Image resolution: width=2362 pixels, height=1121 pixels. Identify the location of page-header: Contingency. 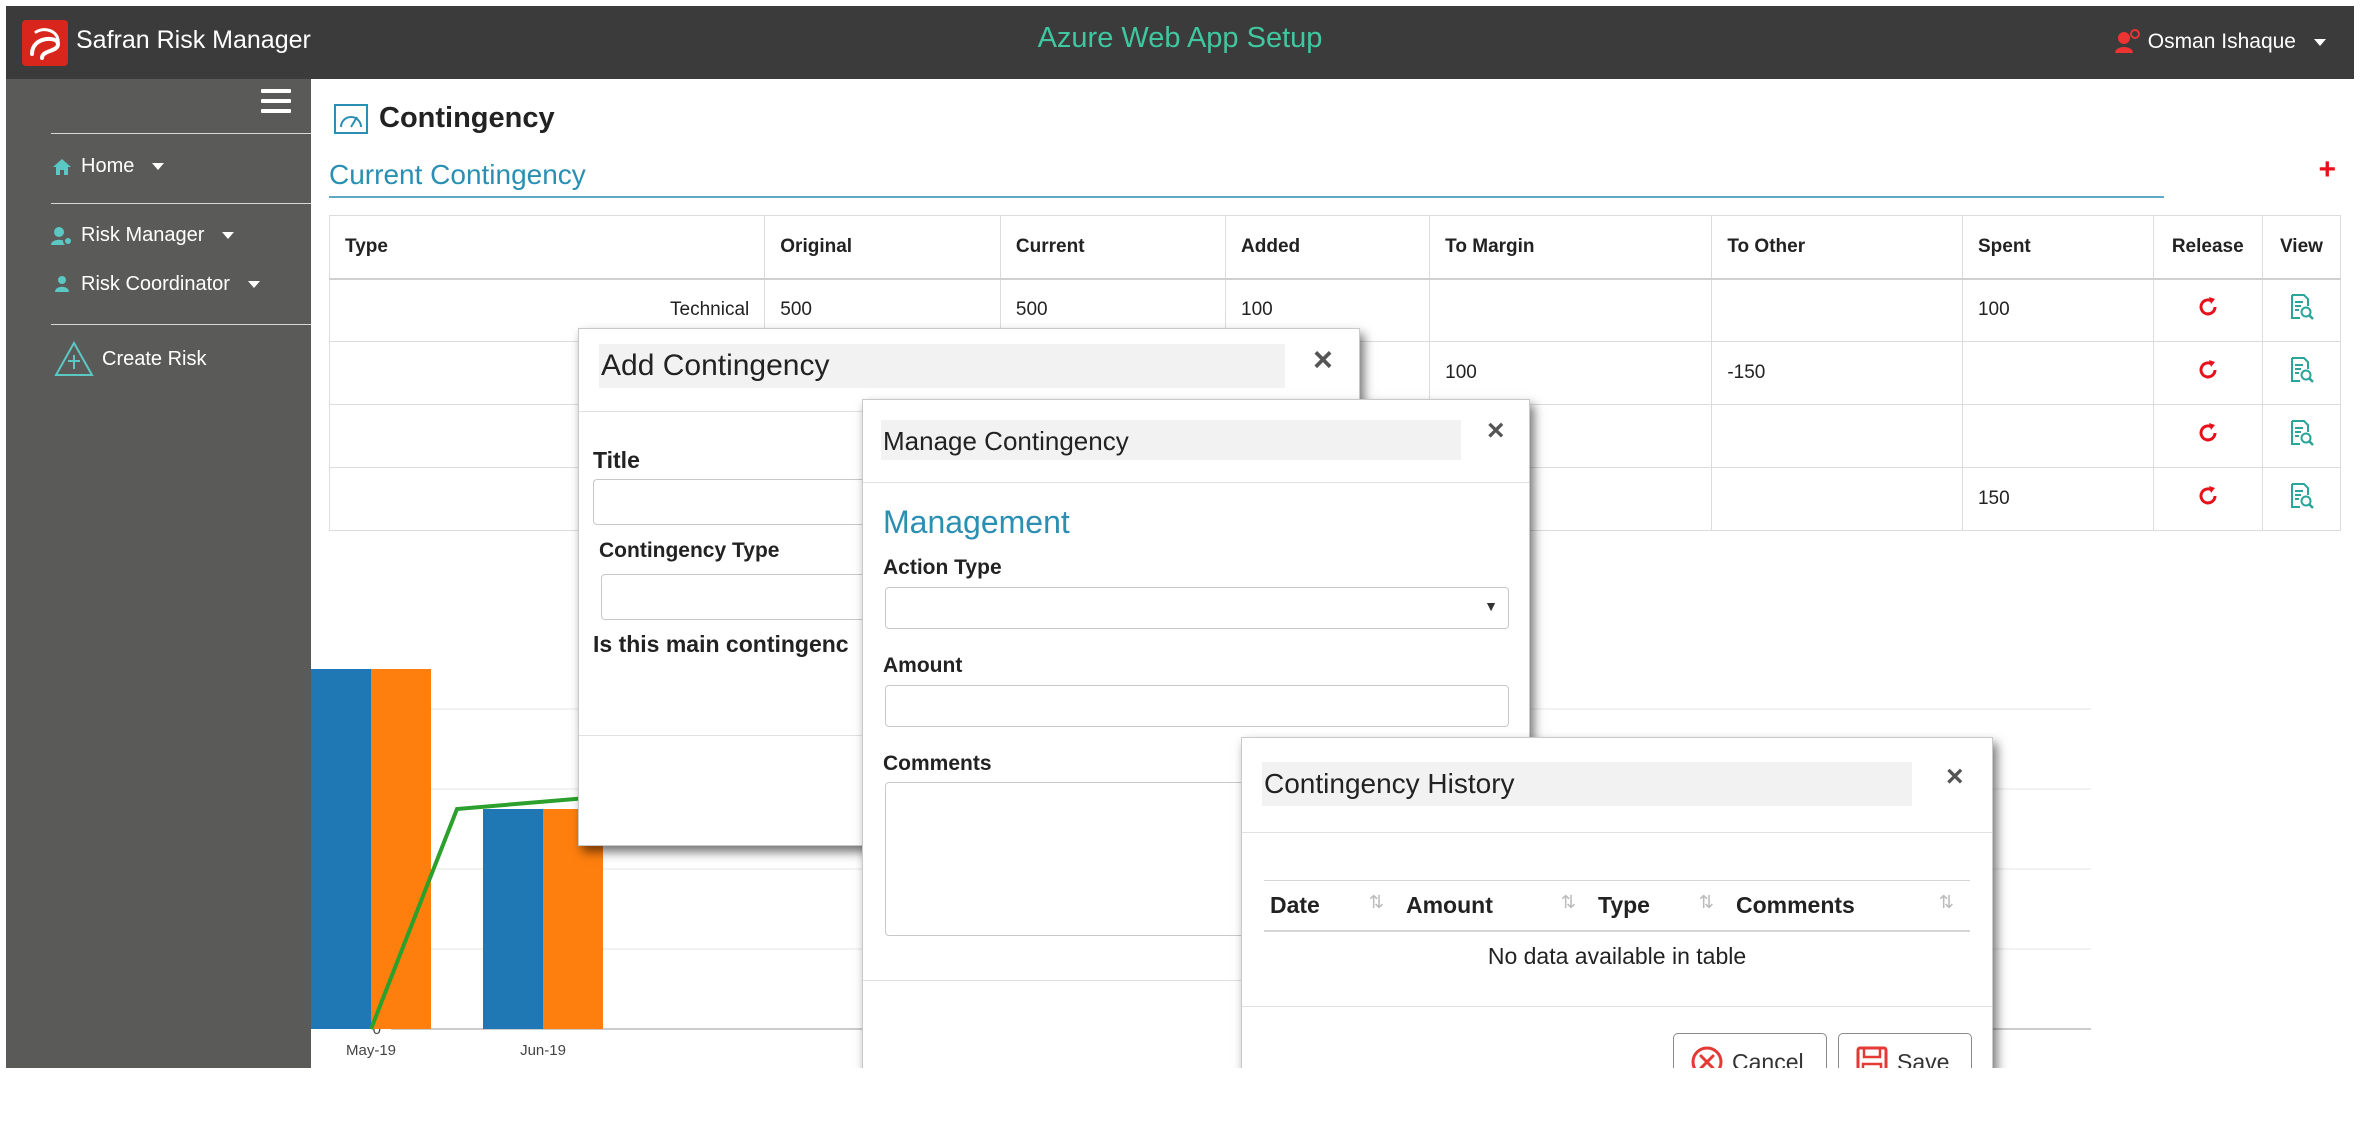
(444, 118).